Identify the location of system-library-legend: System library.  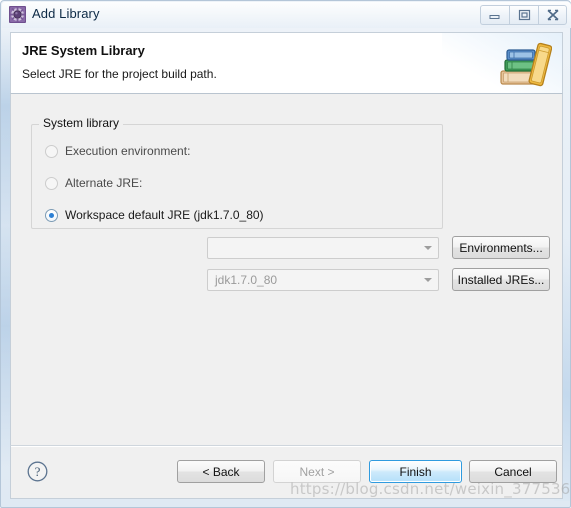
(81, 123).